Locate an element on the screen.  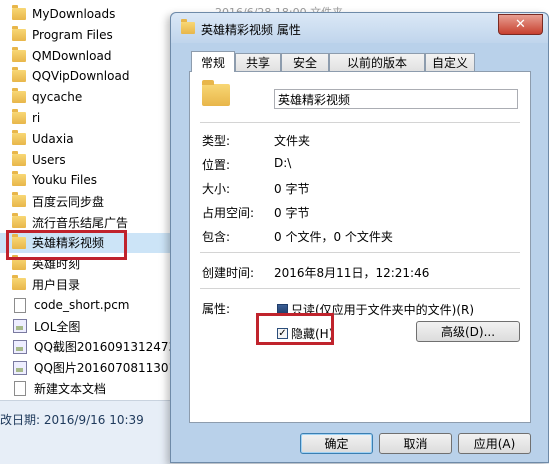
tab-security: 安全 is located at coordinates (305, 62).